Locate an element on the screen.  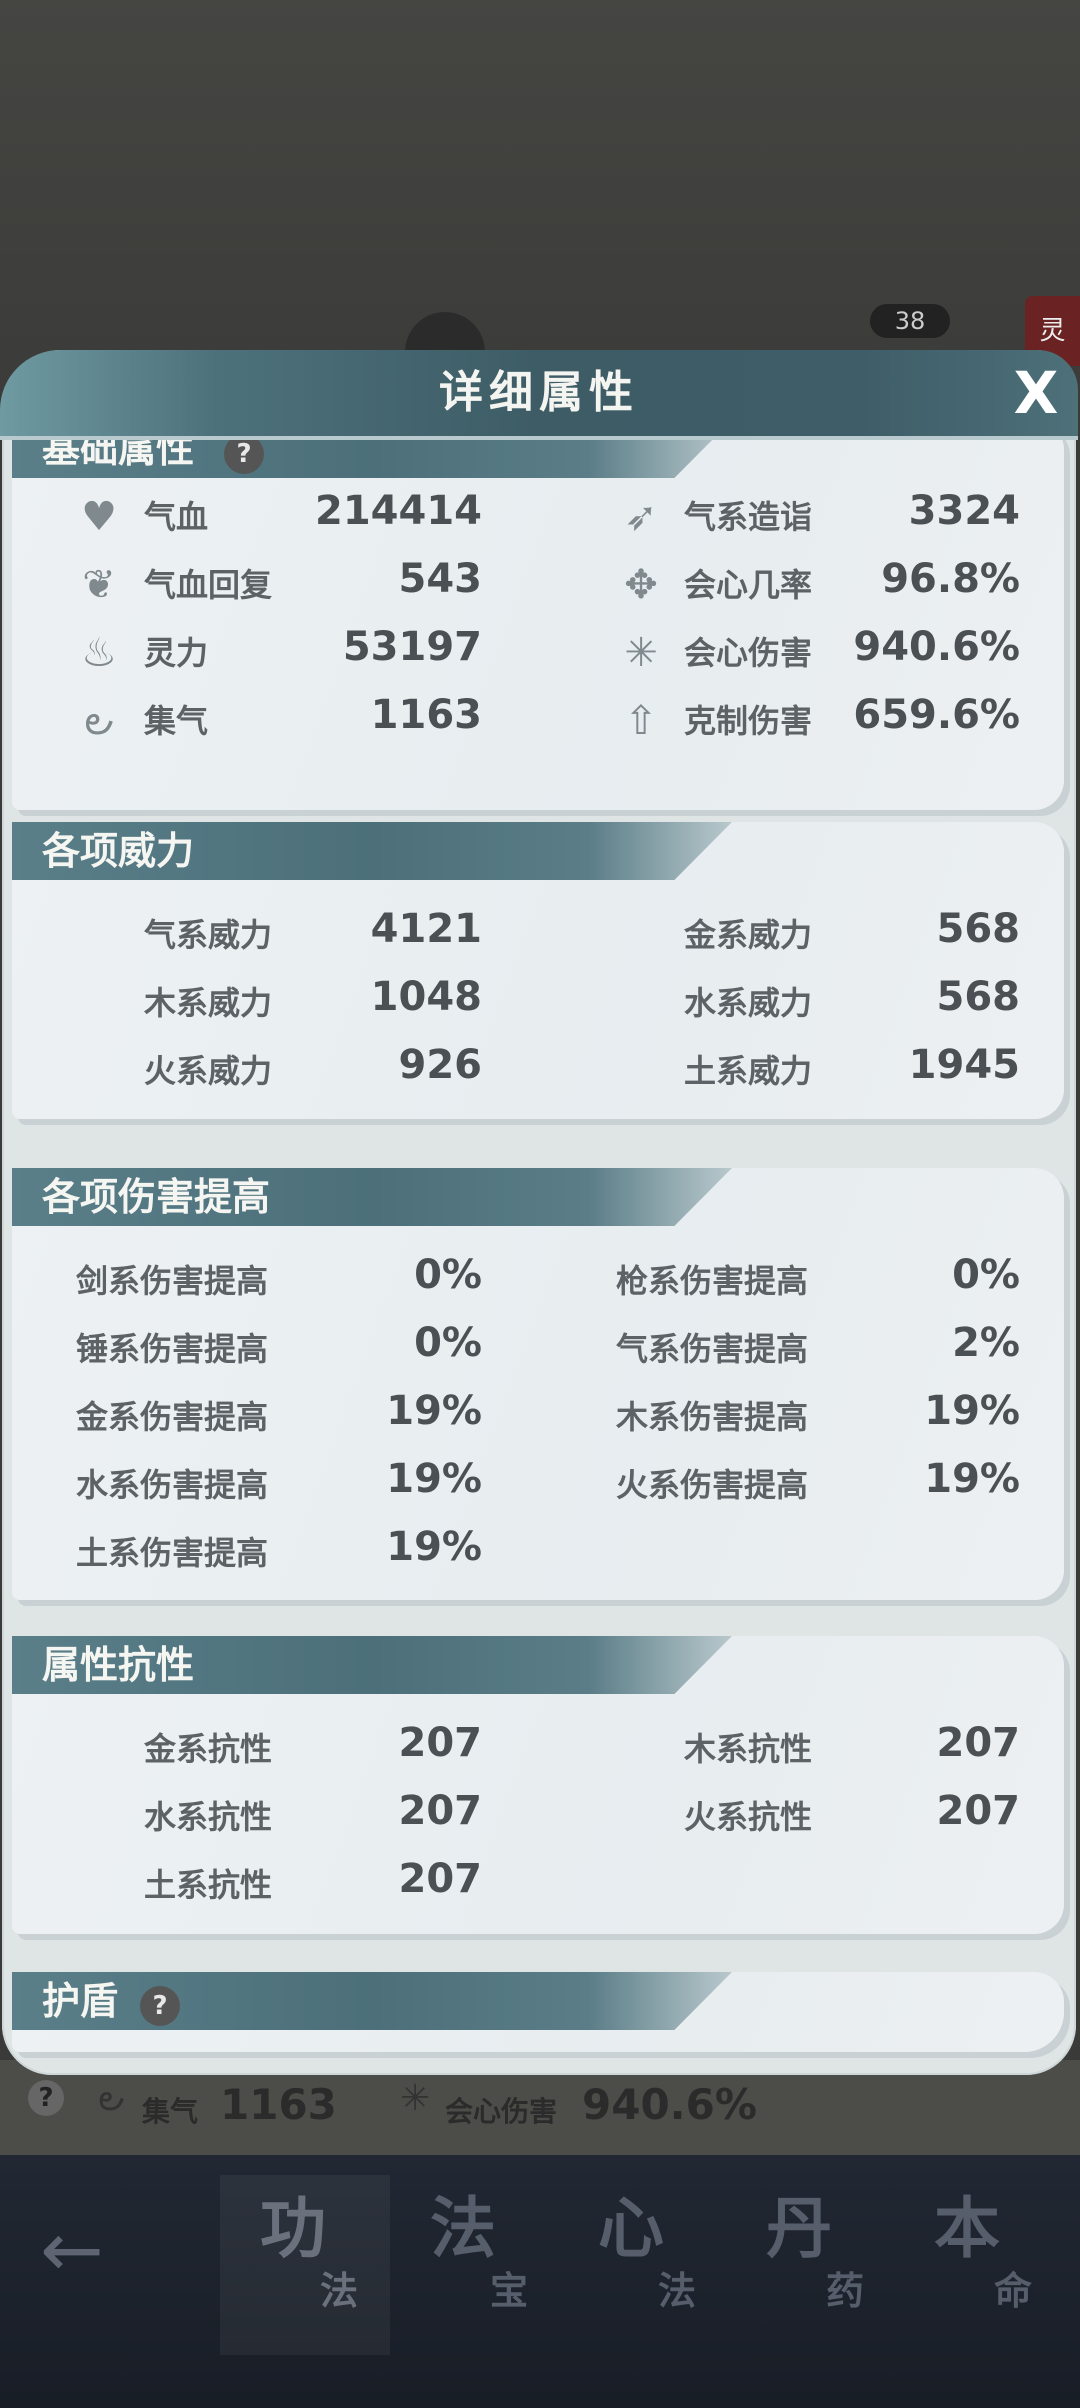
back-arrow-icon: ← is located at coordinates (90, 2250).